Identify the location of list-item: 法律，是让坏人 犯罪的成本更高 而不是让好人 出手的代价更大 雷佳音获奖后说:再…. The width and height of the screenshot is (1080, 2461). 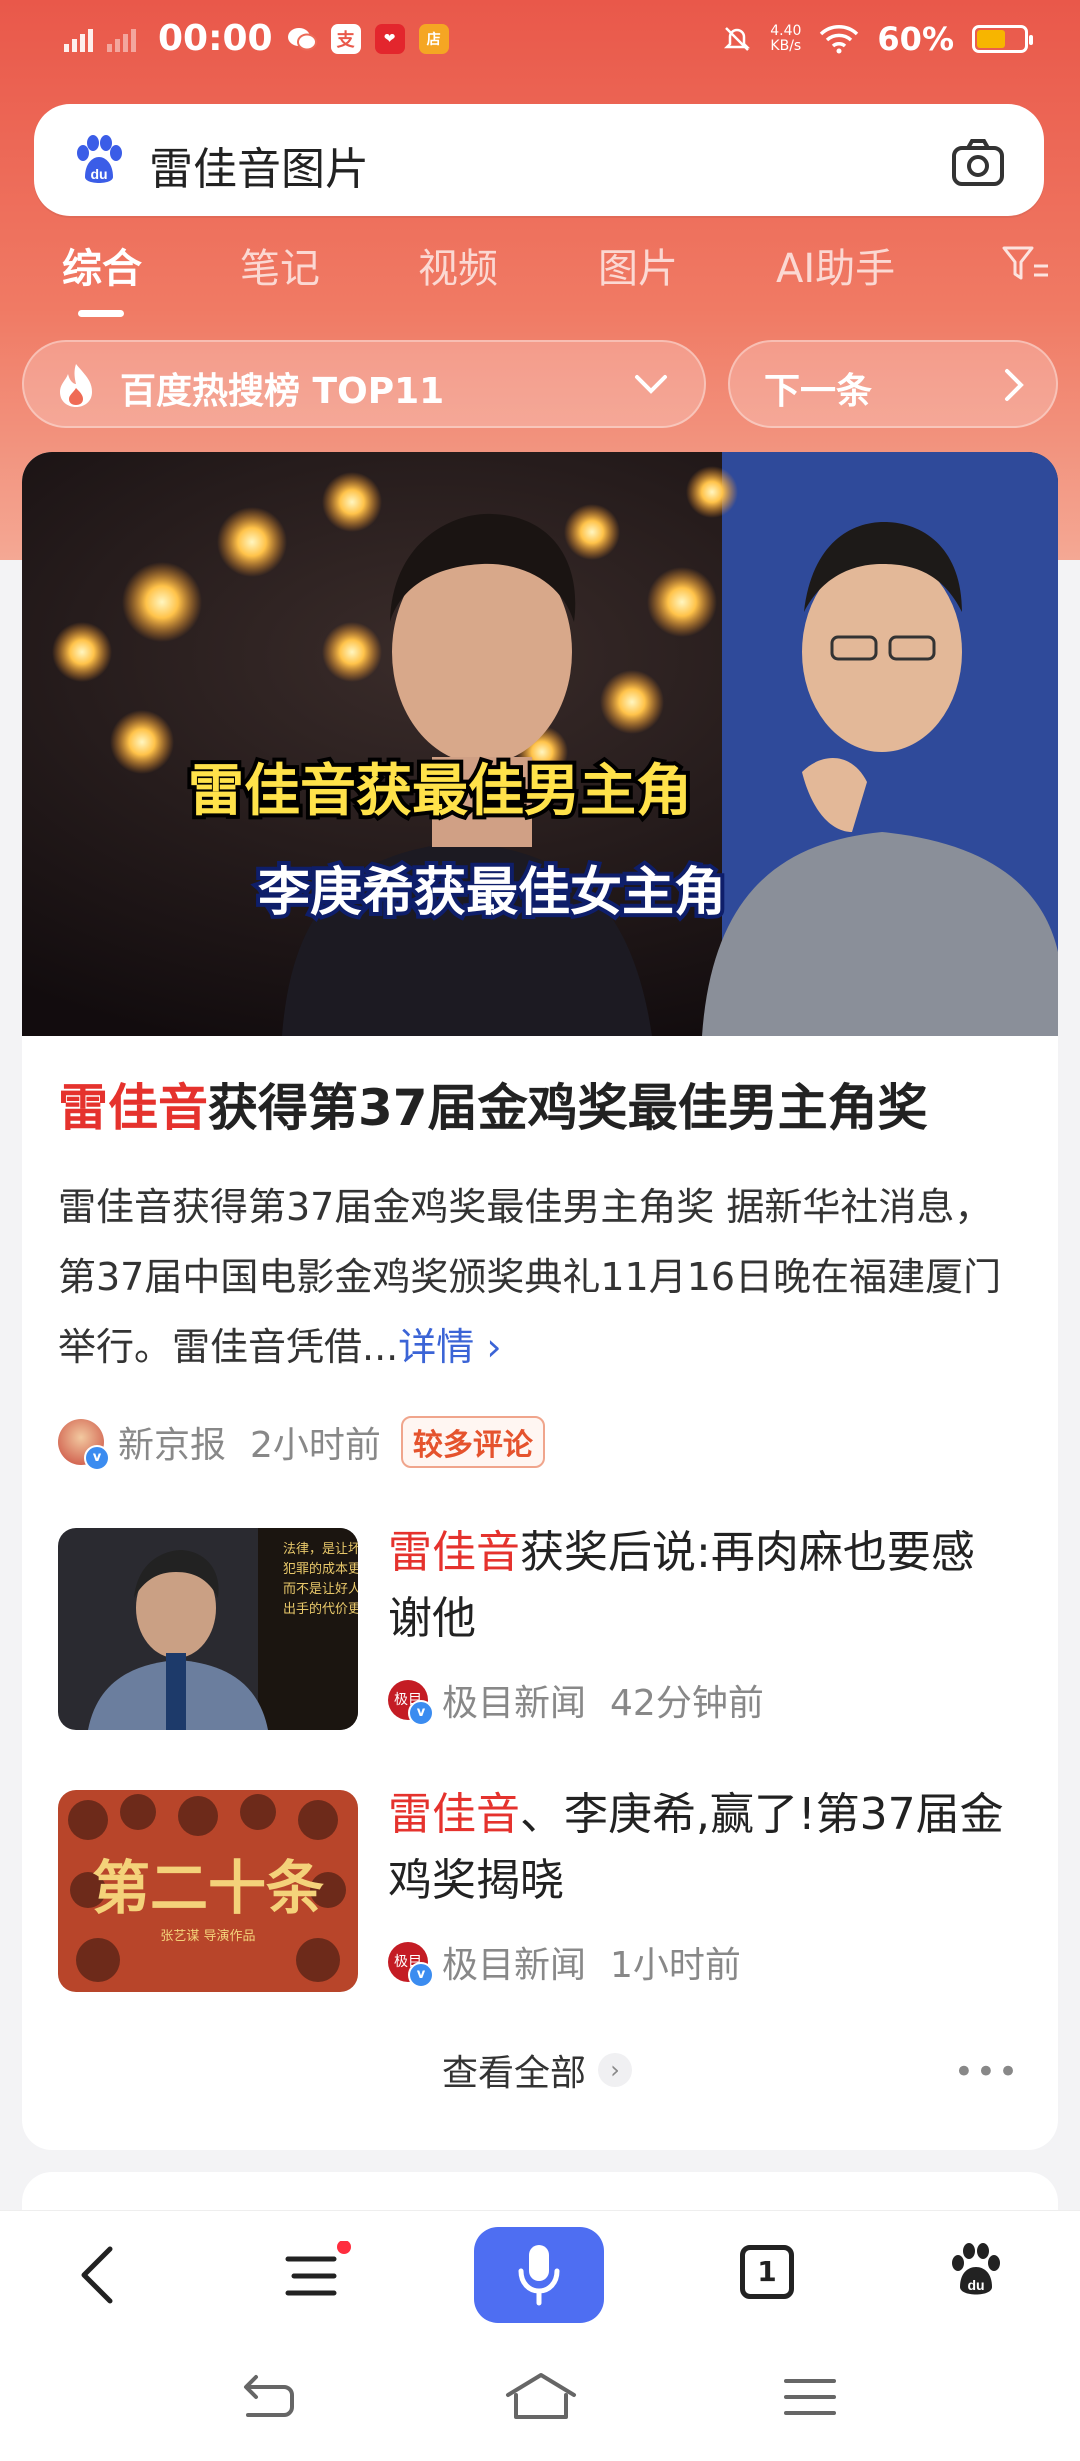
(541, 1629).